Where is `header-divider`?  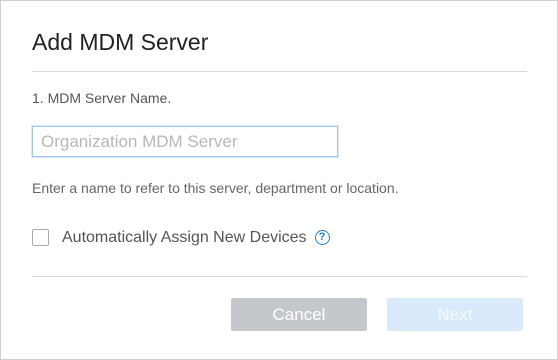
header-divider is located at coordinates (279, 71).